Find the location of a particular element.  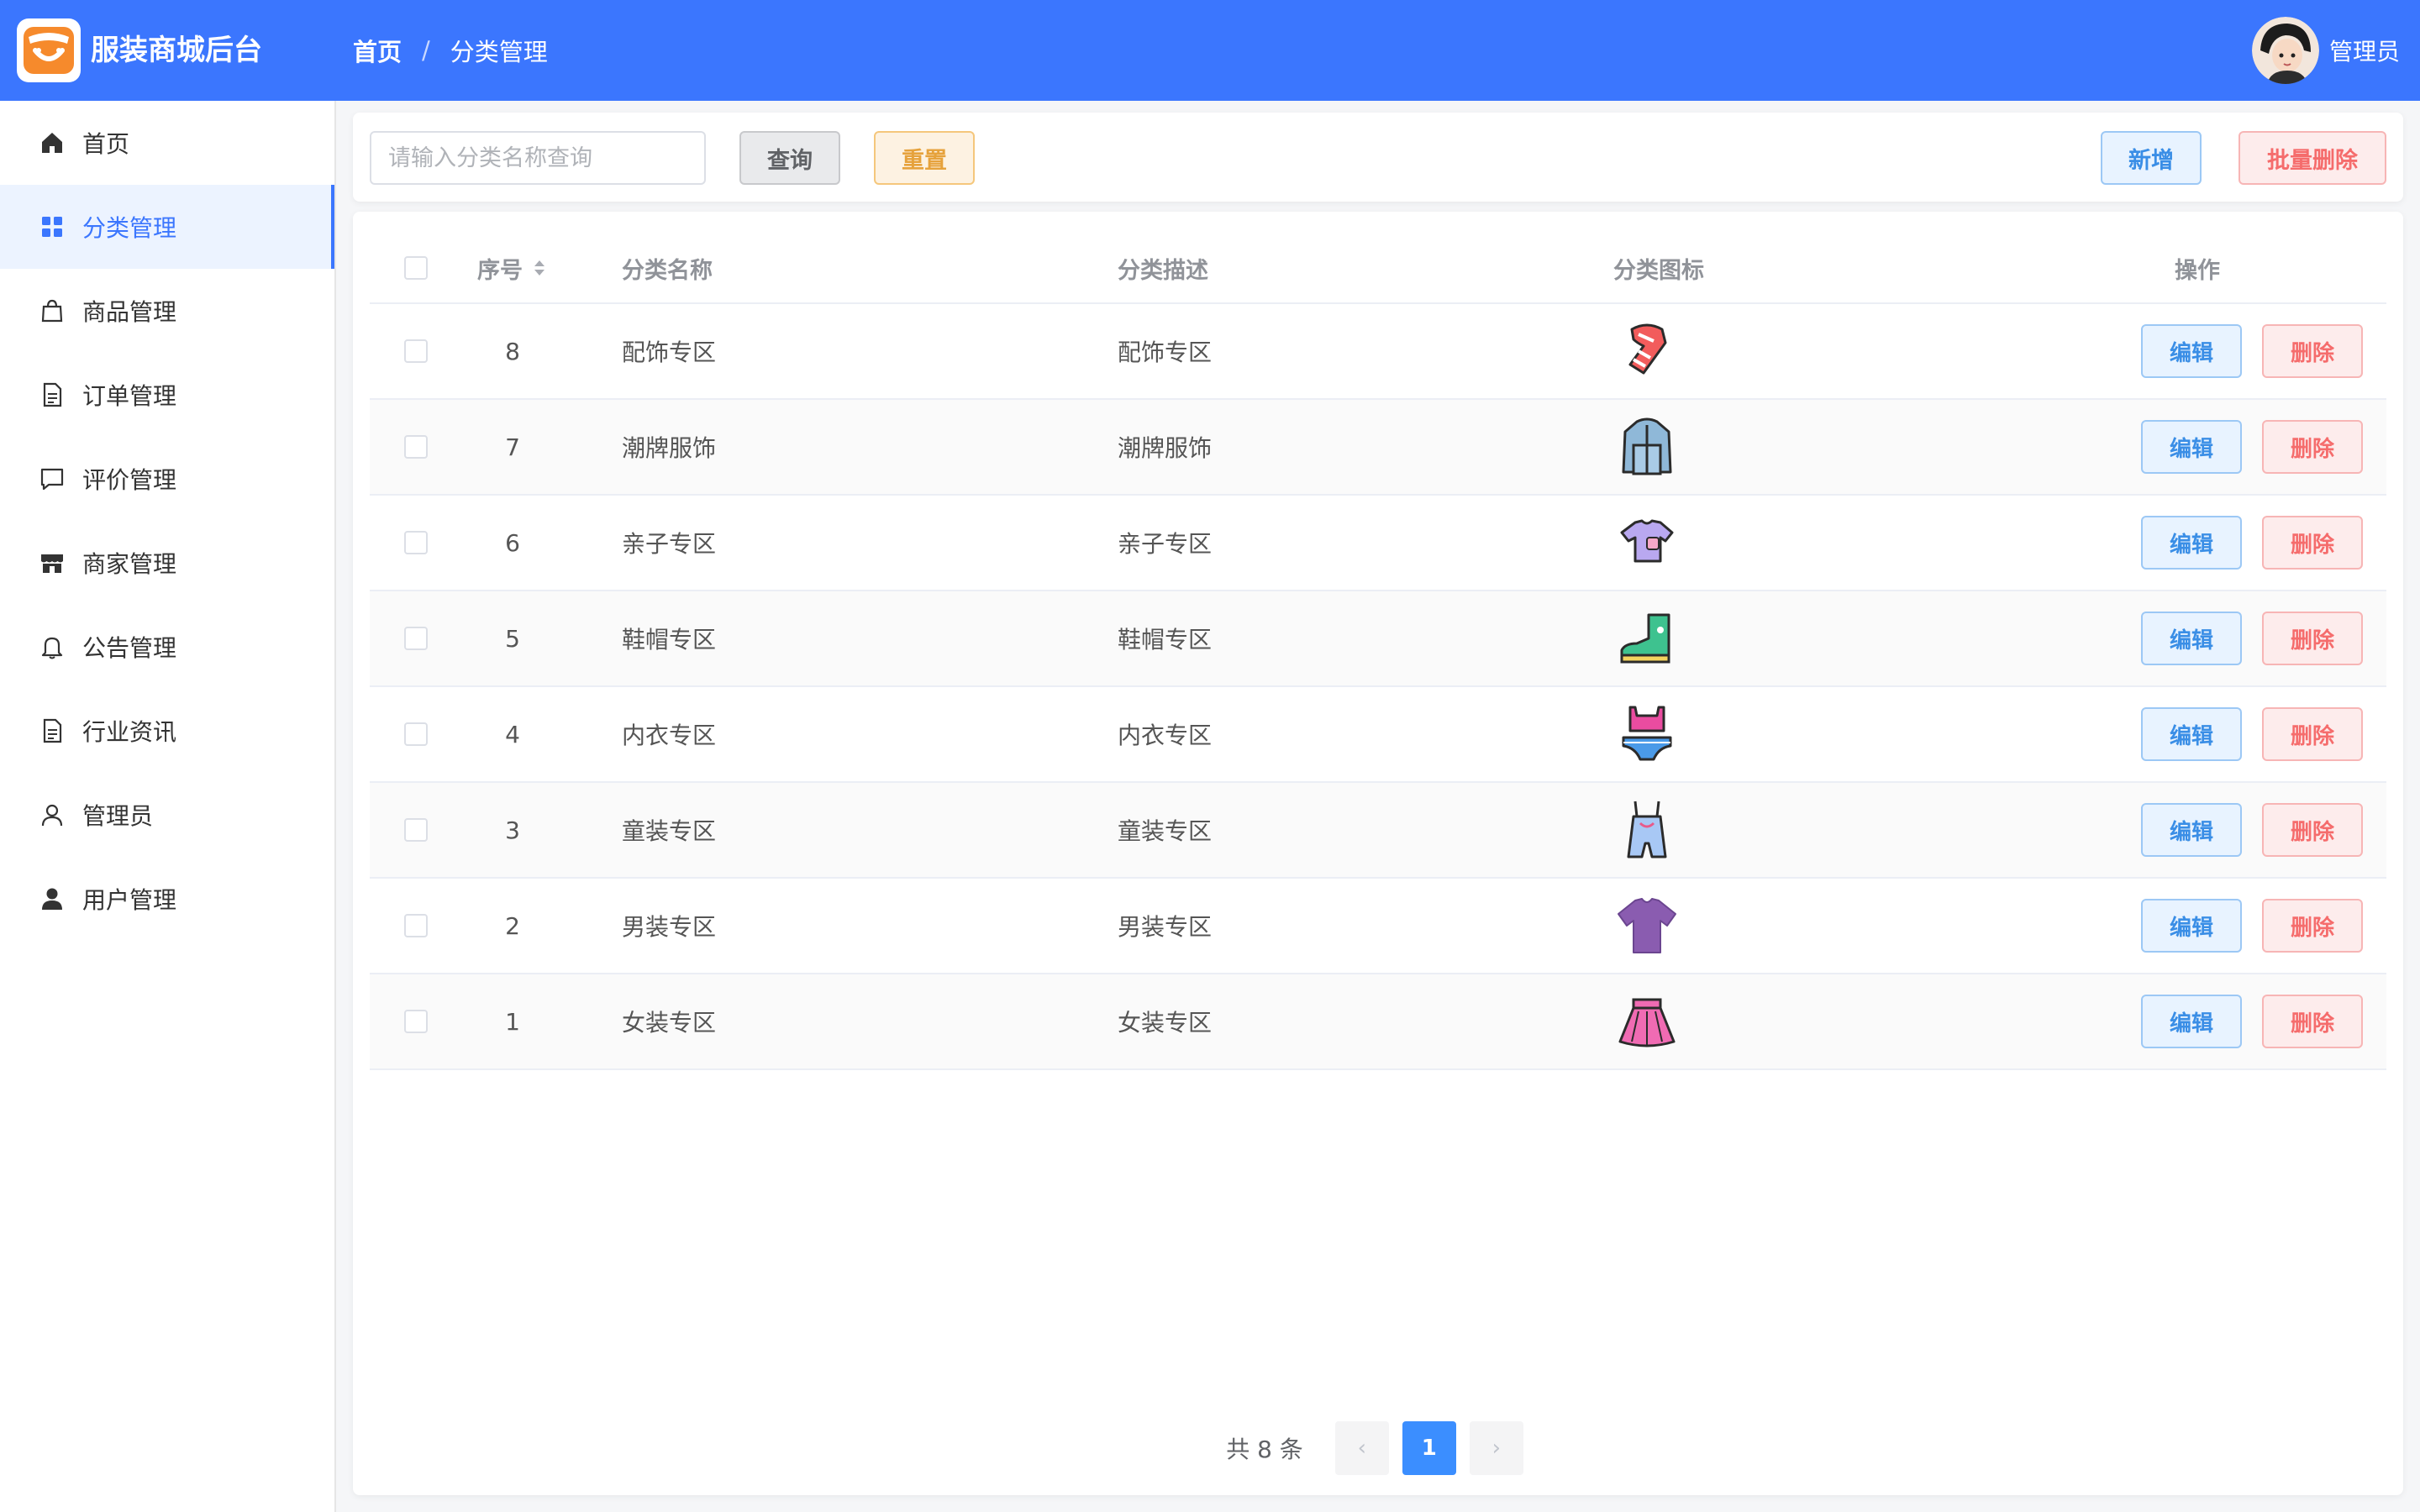

select-all-checkbox is located at coordinates (416, 268).